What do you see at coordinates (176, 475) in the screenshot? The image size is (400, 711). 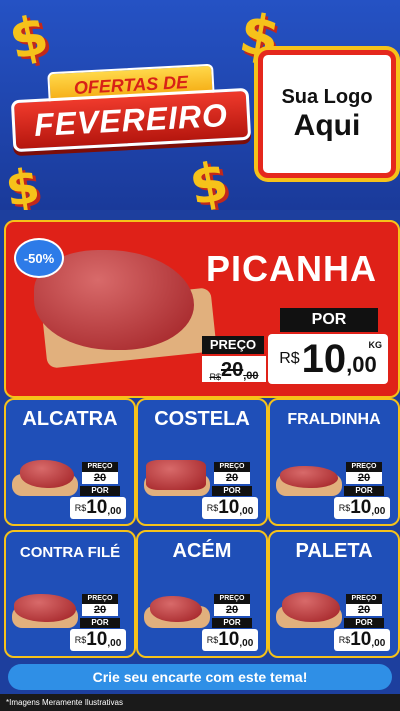 I see `costela-image` at bounding box center [176, 475].